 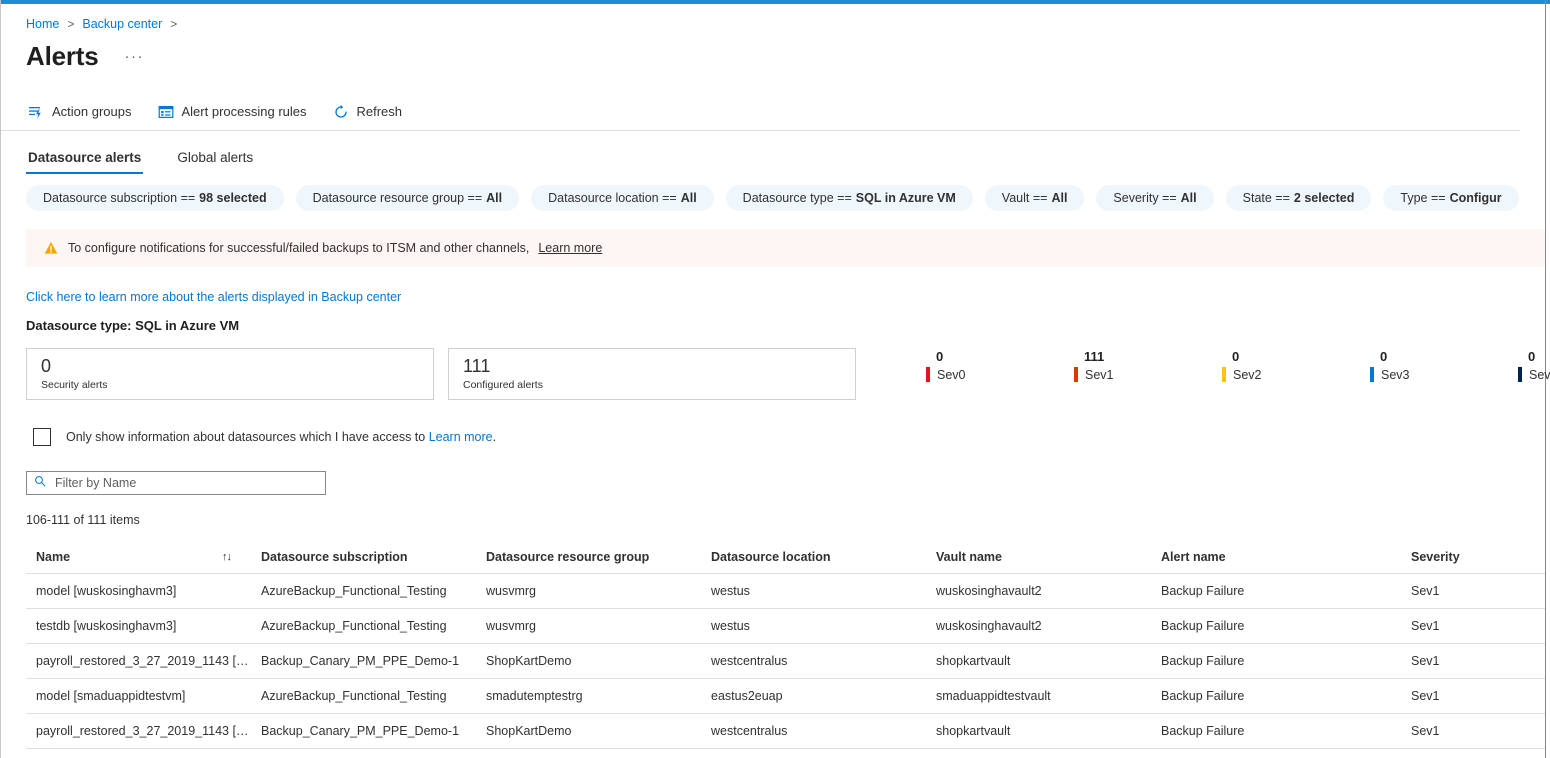 I want to click on configured-alerts-value: 111, so click(x=477, y=366).